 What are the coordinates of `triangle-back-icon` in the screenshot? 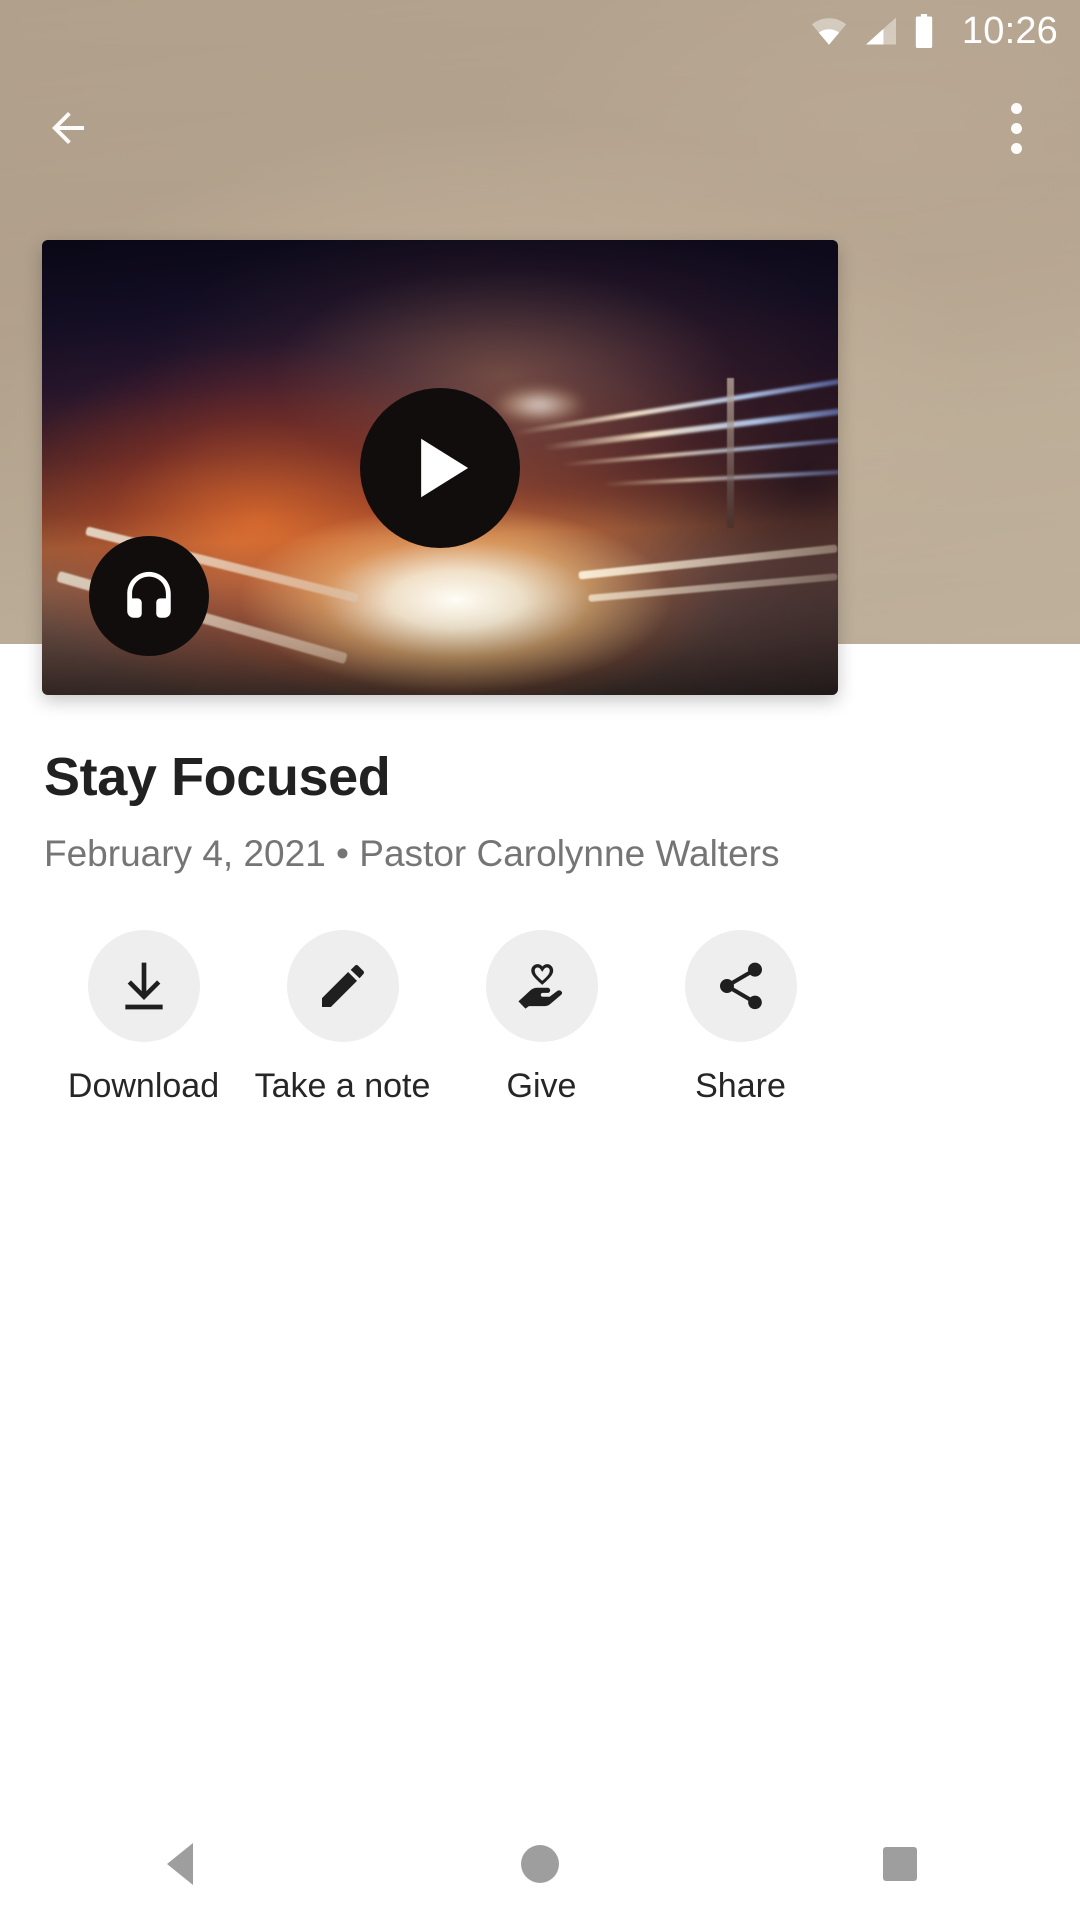 It's located at (180, 1864).